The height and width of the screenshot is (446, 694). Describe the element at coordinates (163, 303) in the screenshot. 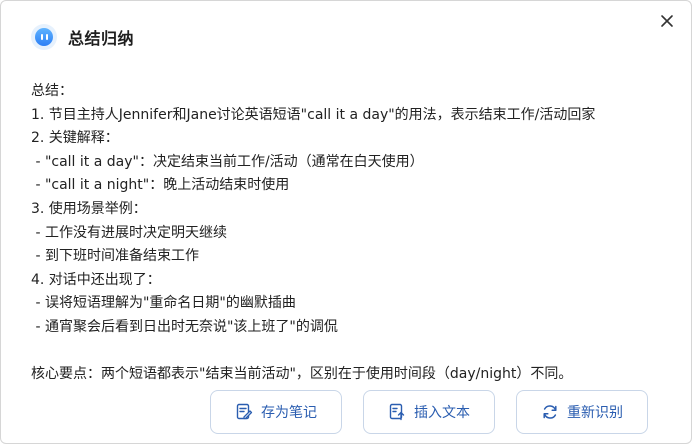

I see `summary-line: - 误将短语理解为"重命名日期"的幽默插曲` at that location.